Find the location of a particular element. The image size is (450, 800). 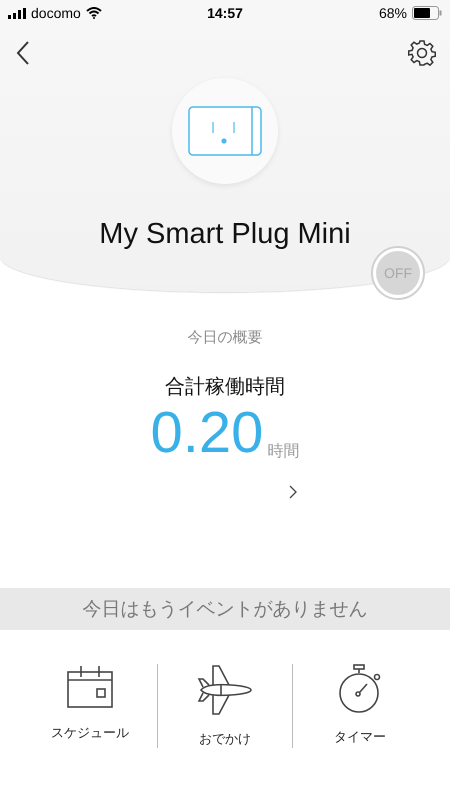

clock-time: 14:57 is located at coordinates (225, 13).